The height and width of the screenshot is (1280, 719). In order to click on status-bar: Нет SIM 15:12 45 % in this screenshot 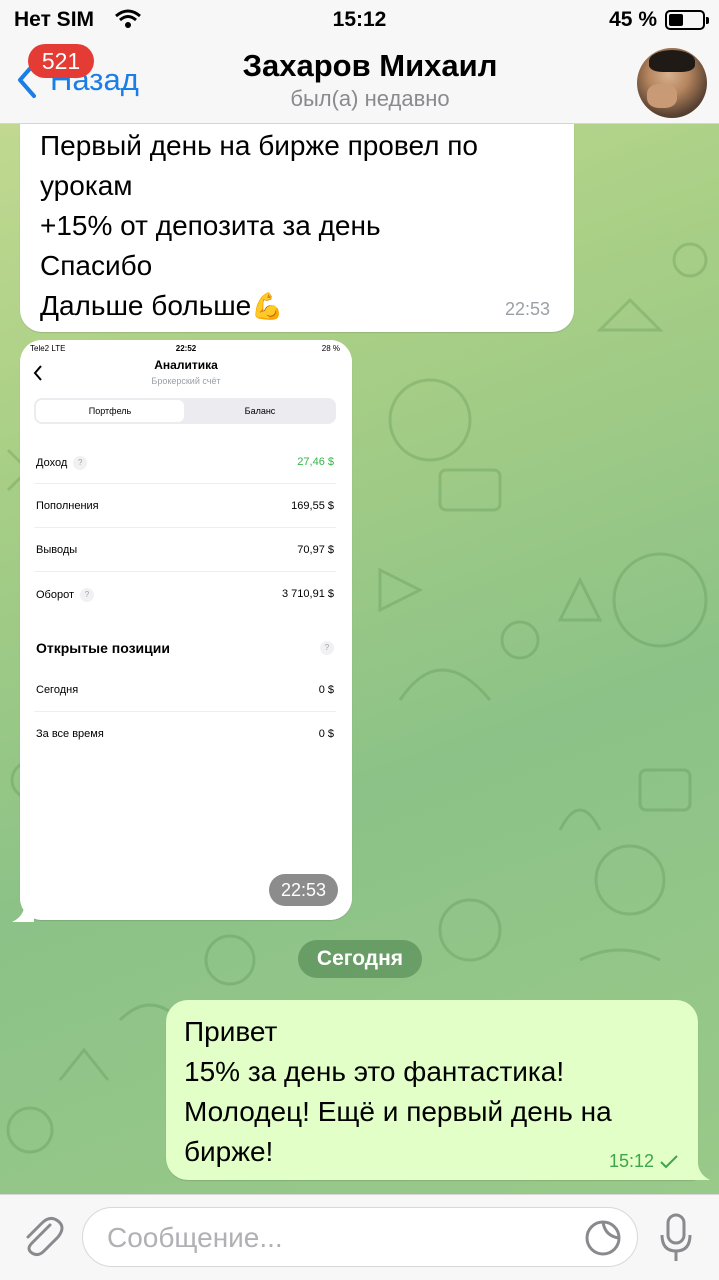, I will do `click(359, 20)`.